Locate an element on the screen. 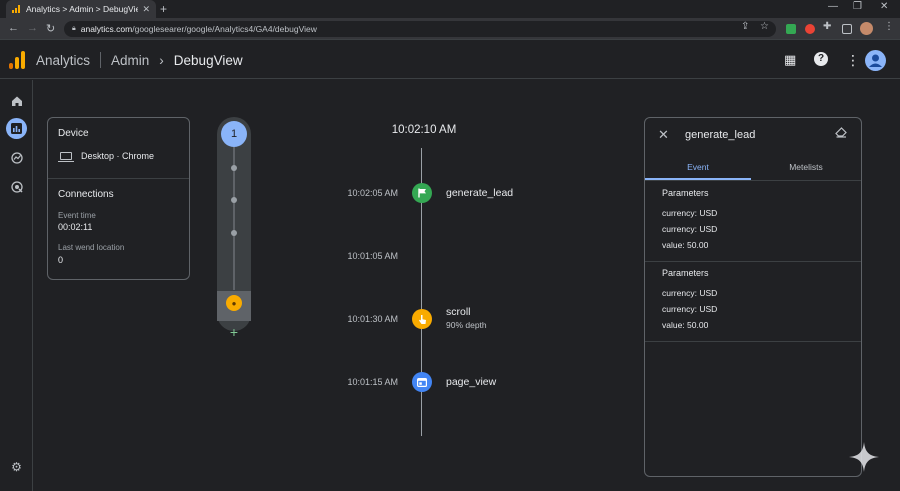 This screenshot has height=491, width=900. new-tab-icon: + is located at coordinates (163, 9).